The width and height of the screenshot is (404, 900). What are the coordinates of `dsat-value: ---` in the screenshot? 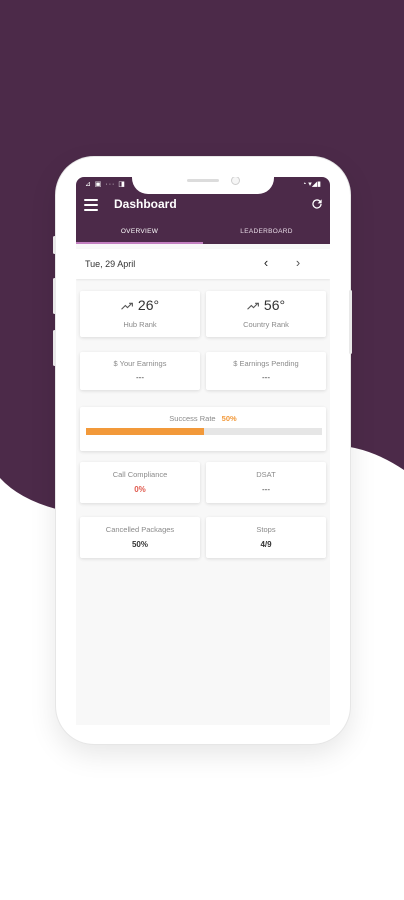 It's located at (266, 489).